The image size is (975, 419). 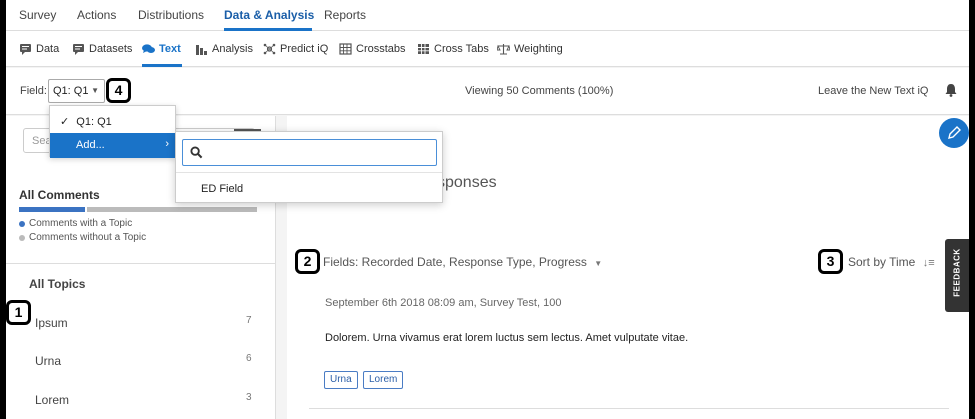 What do you see at coordinates (423, 49) in the screenshot?
I see `grid-icon` at bounding box center [423, 49].